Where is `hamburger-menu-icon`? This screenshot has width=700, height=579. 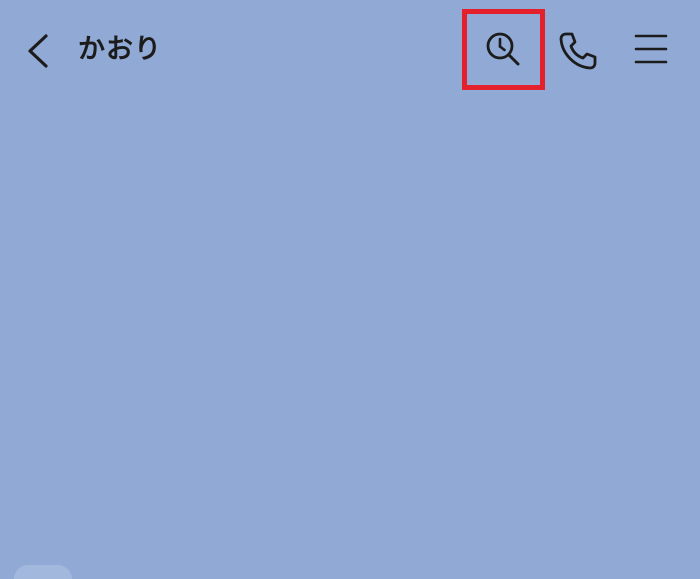
hamburger-menu-icon is located at coordinates (651, 49).